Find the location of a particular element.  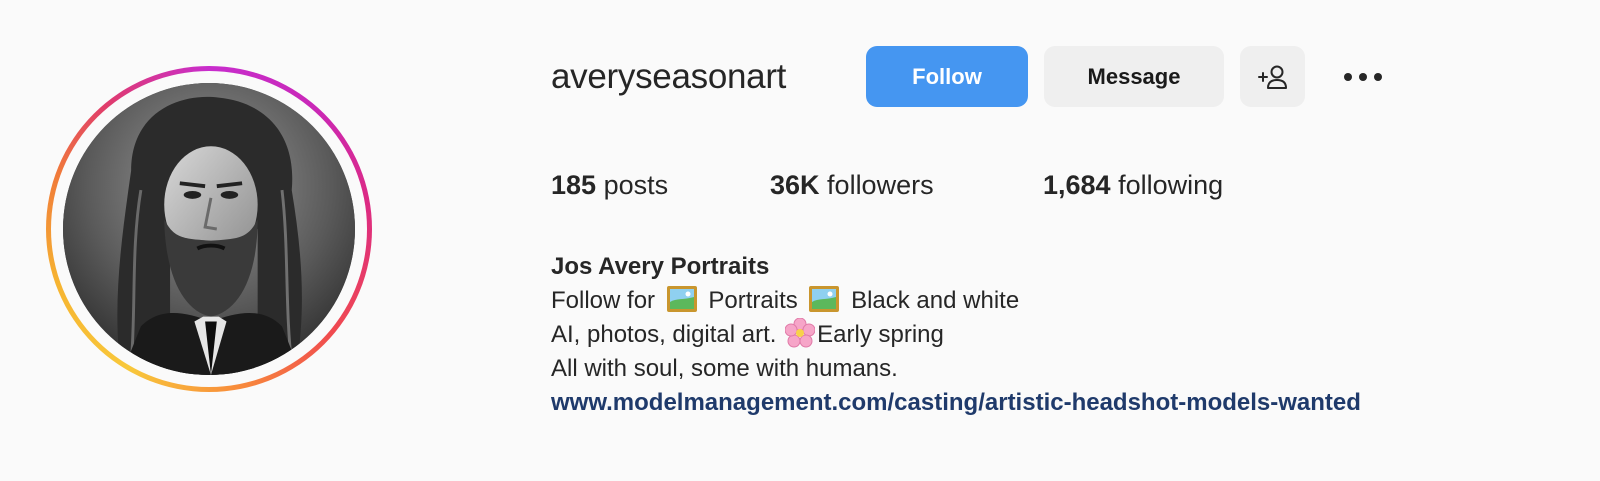

posts-count: 185 posts is located at coordinates (609, 185).